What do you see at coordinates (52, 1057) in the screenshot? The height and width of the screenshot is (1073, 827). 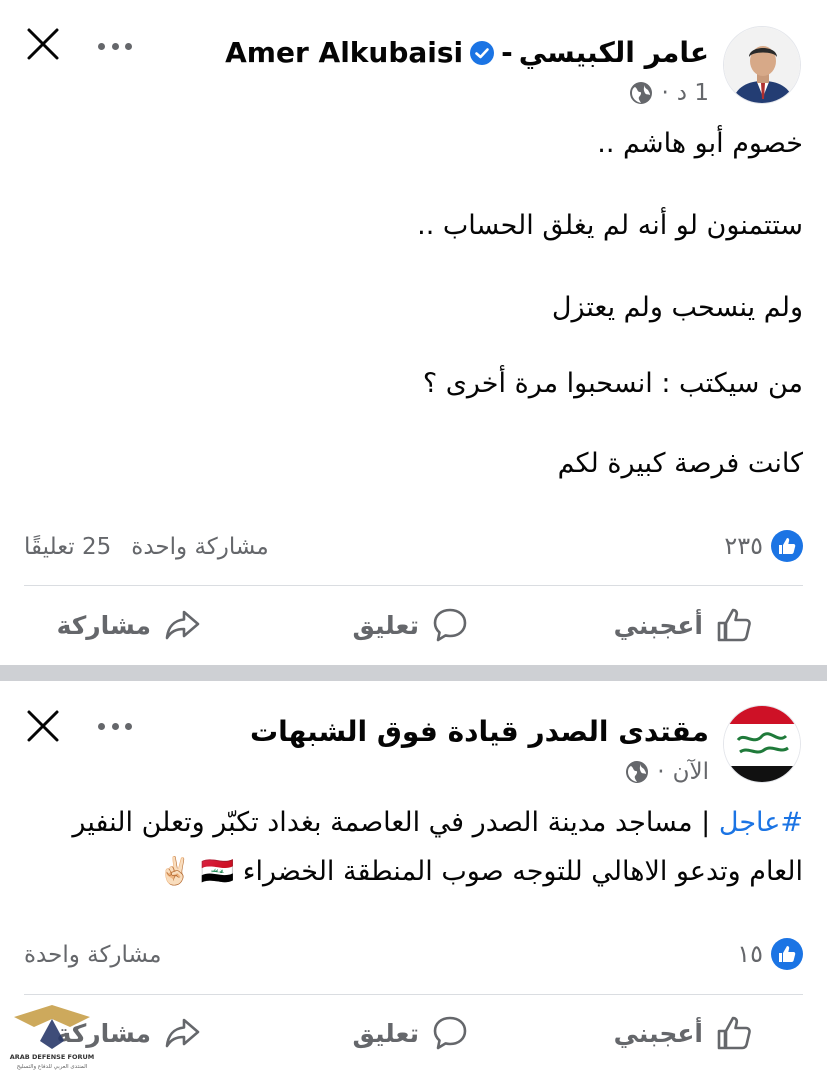 I see `watermark-title: ARAB DEFENSE FORUM` at bounding box center [52, 1057].